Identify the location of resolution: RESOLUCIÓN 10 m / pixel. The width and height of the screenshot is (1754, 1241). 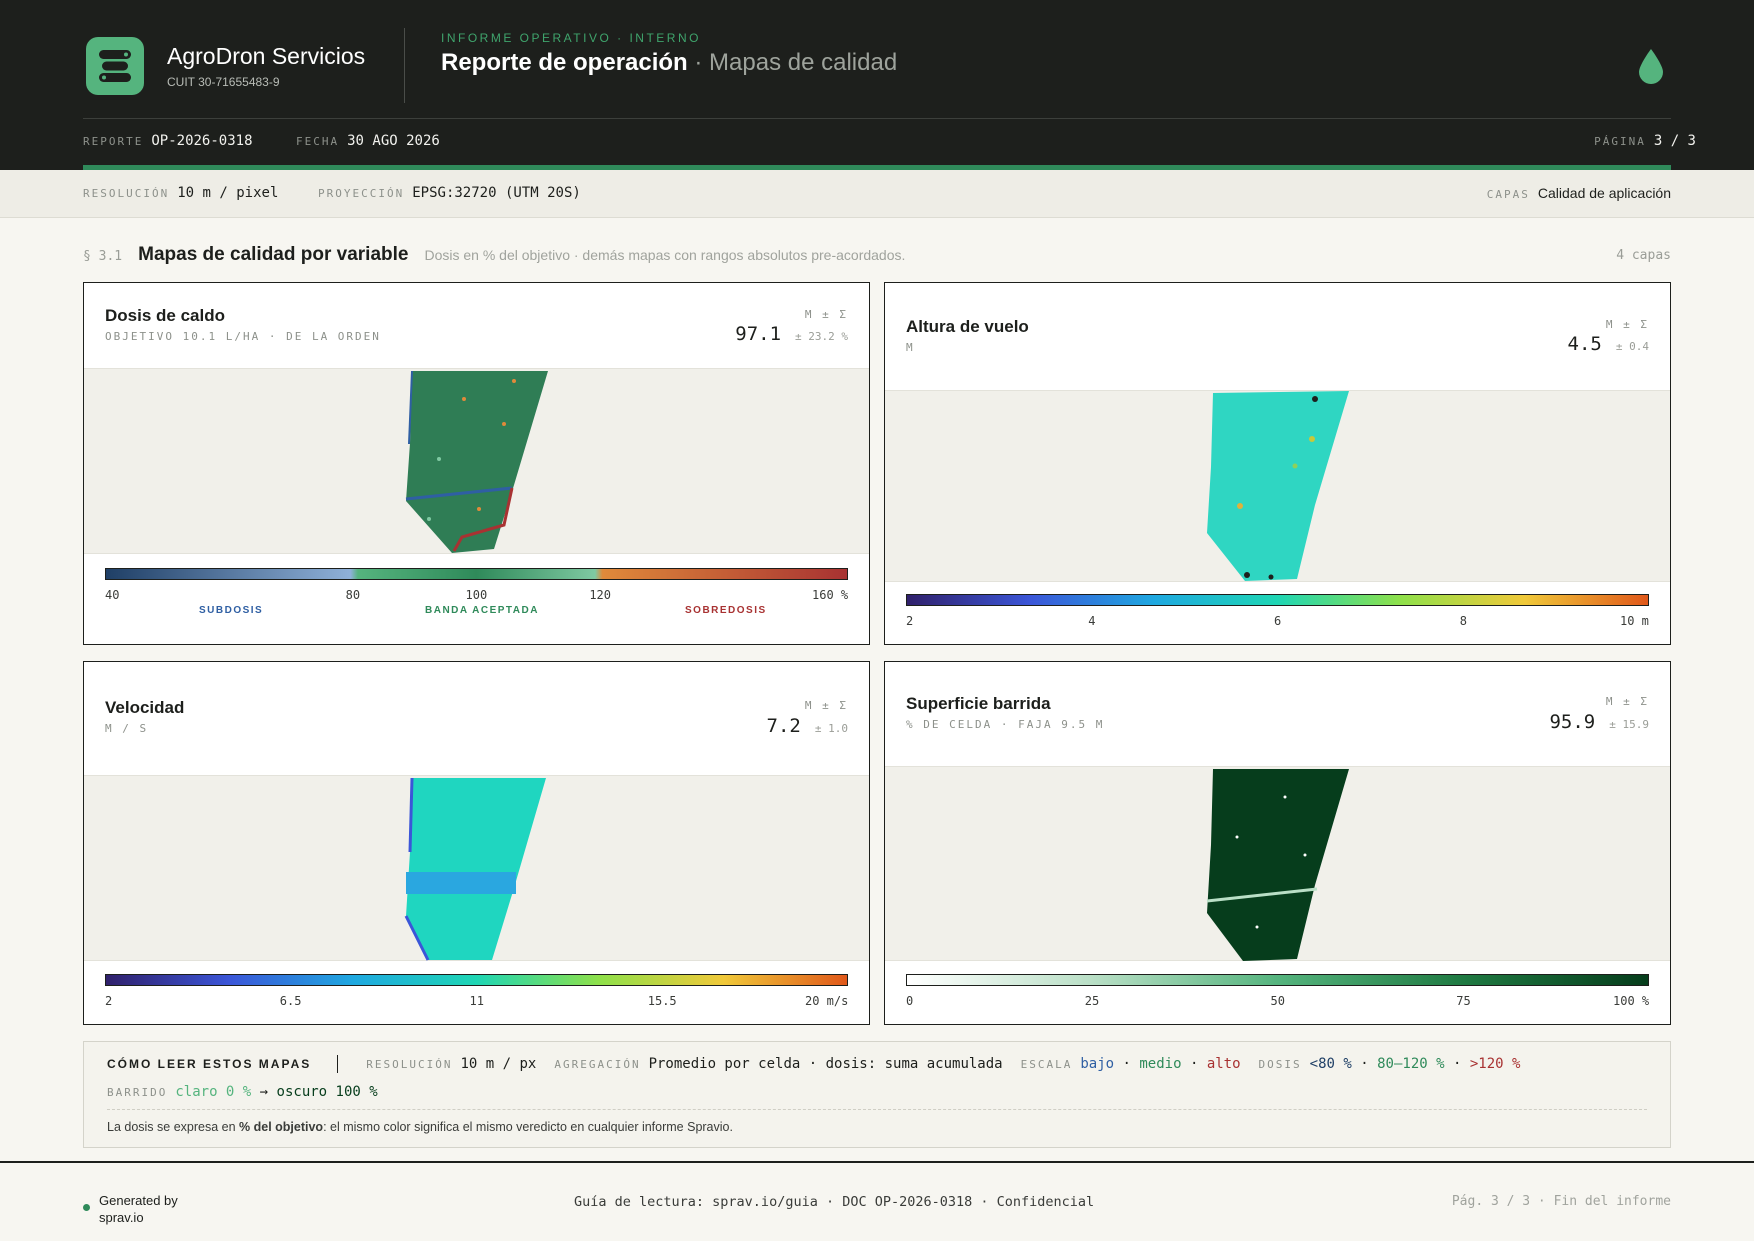
(180, 193).